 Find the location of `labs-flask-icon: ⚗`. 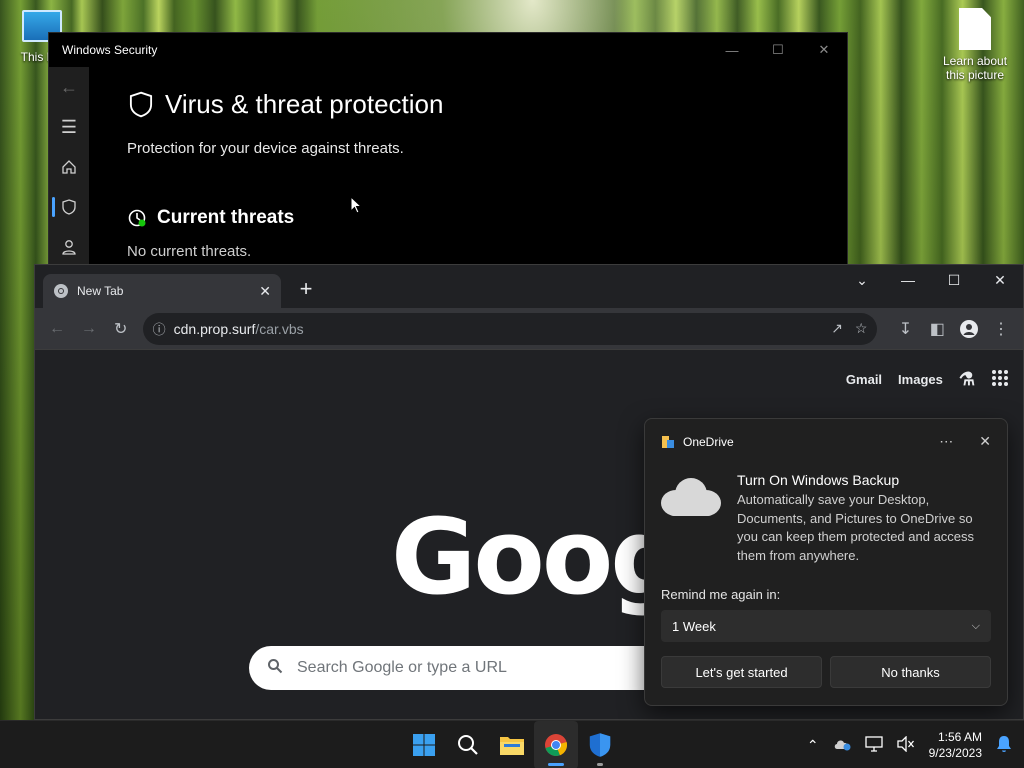

labs-flask-icon: ⚗ is located at coordinates (967, 379).